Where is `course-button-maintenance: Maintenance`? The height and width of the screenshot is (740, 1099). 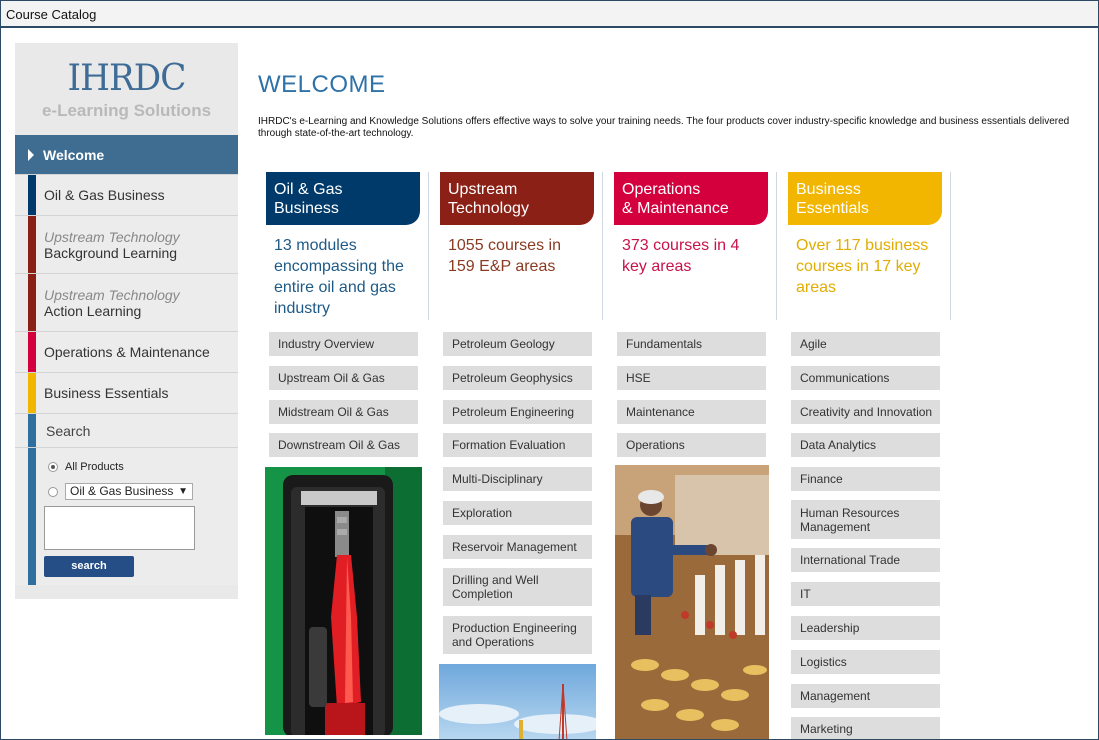 course-button-maintenance: Maintenance is located at coordinates (691, 412).